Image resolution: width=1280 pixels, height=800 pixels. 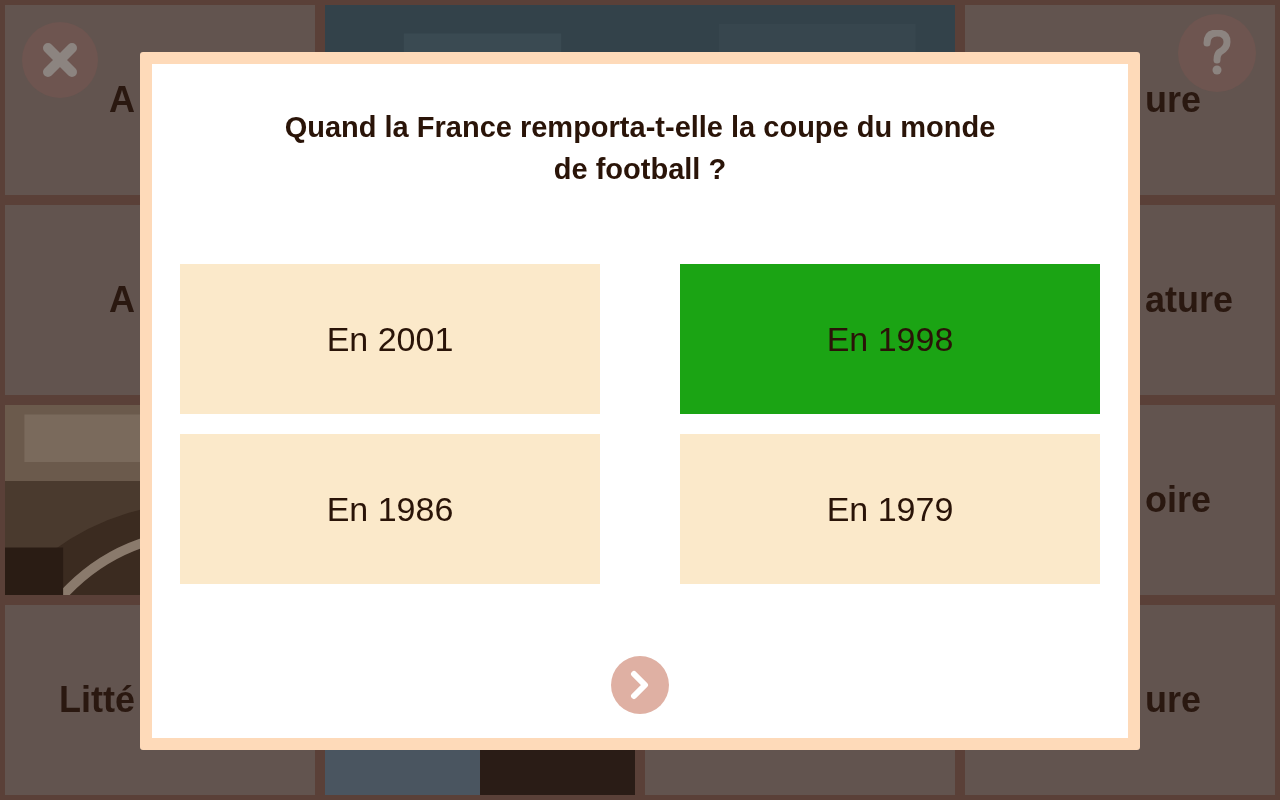 I want to click on question-text: Quand la France remporta-t-elle la coupe du monde de football ?, so click(x=640, y=148).